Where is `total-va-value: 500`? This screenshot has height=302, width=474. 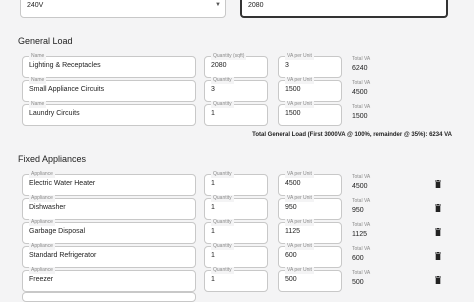 total-va-value: 500 is located at coordinates (358, 282).